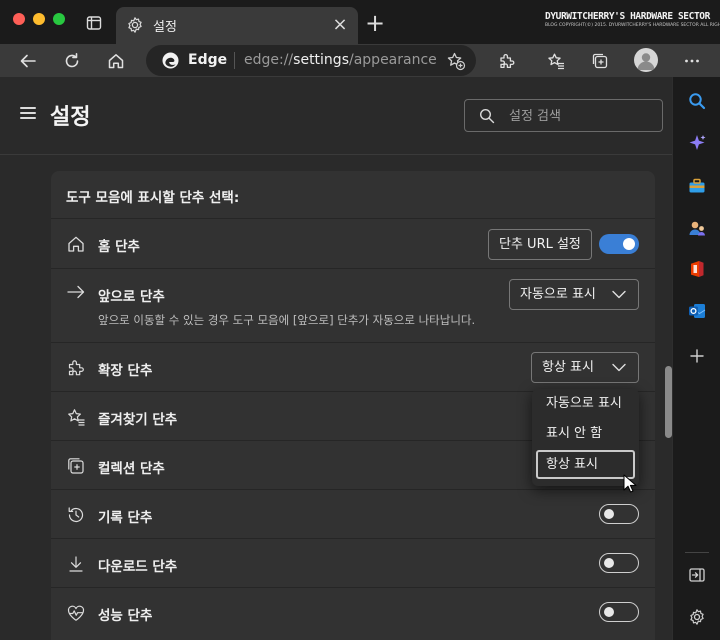 This screenshot has height=640, width=720. Describe the element at coordinates (353, 611) in the screenshot. I see `row-performance-button: 성능 단추` at that location.